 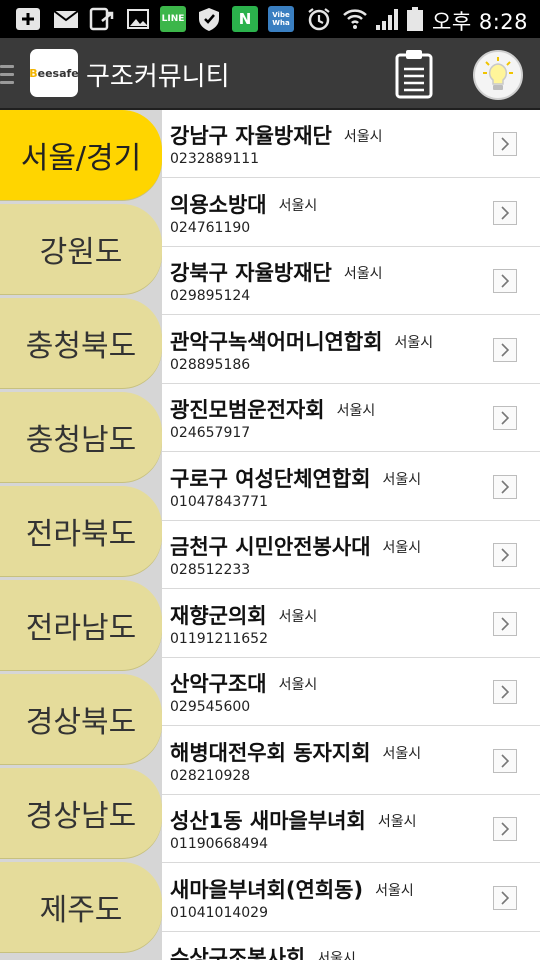 What do you see at coordinates (210, 433) in the screenshot?
I see `item-phone: 024657917` at bounding box center [210, 433].